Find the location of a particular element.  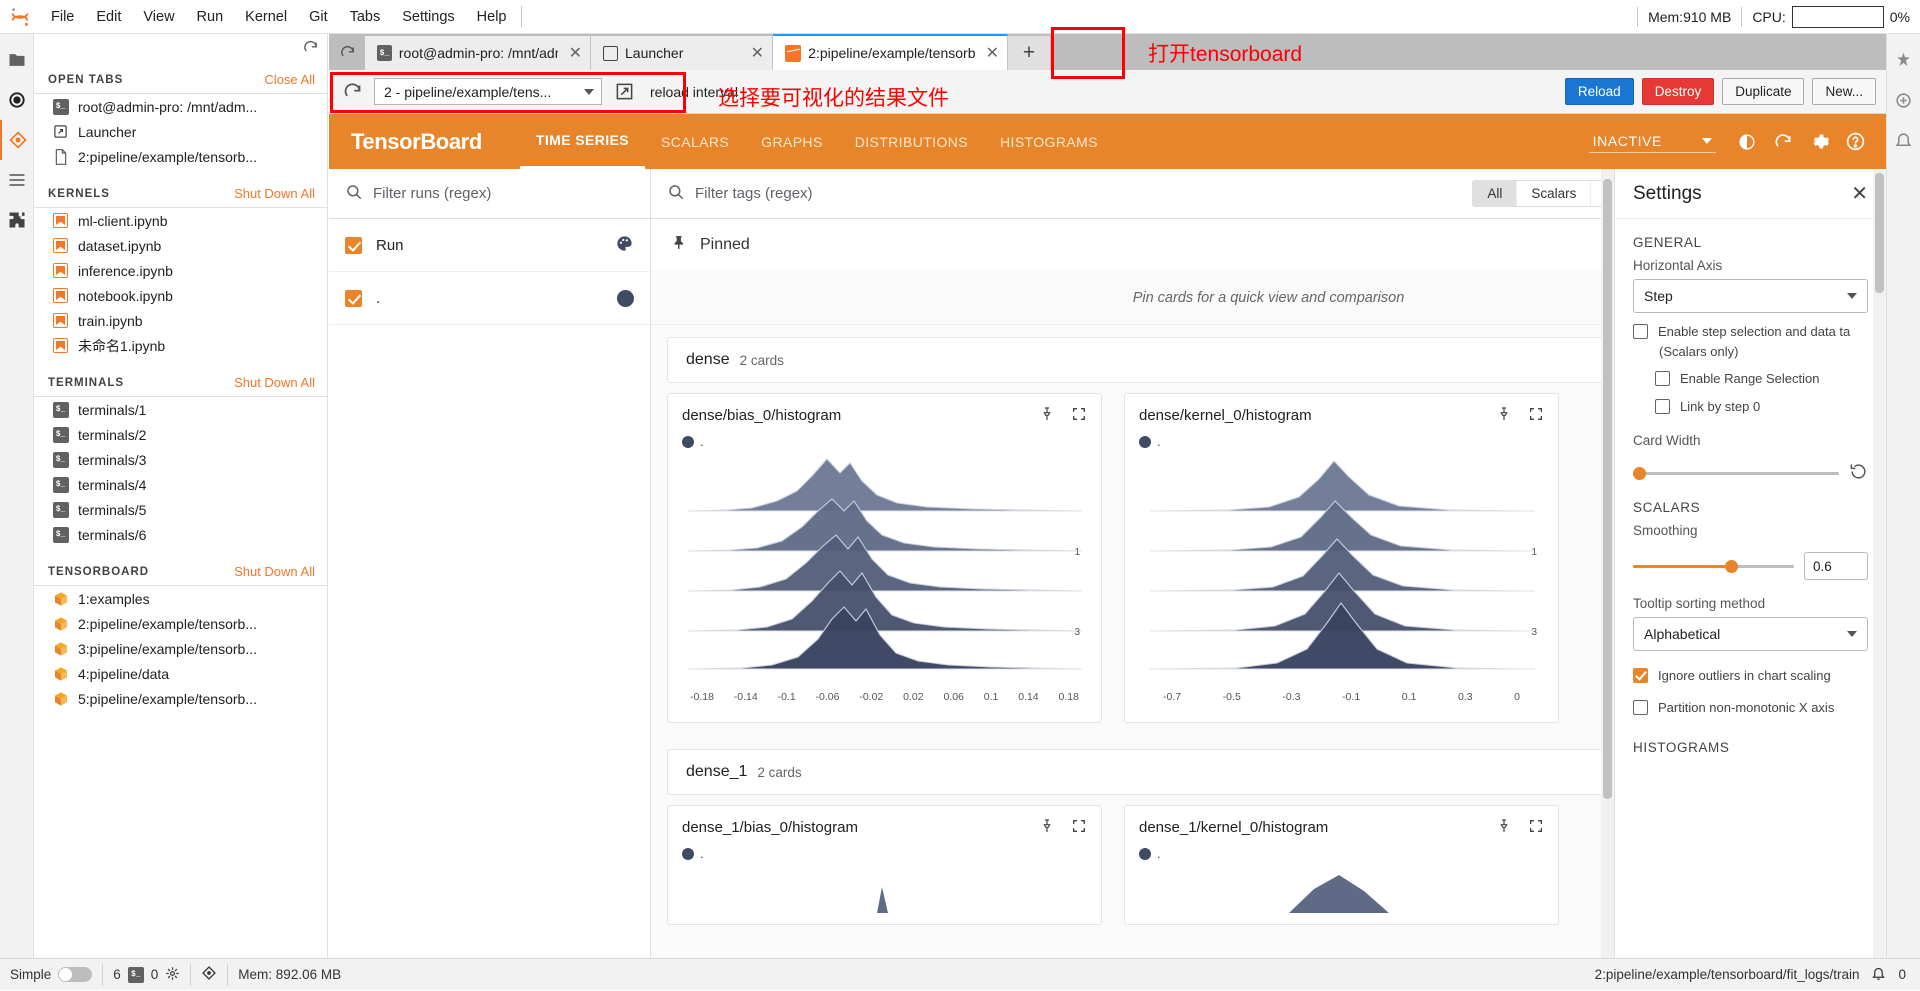

shut-down-all-tensorboard: Shut Down All is located at coordinates (274, 571).